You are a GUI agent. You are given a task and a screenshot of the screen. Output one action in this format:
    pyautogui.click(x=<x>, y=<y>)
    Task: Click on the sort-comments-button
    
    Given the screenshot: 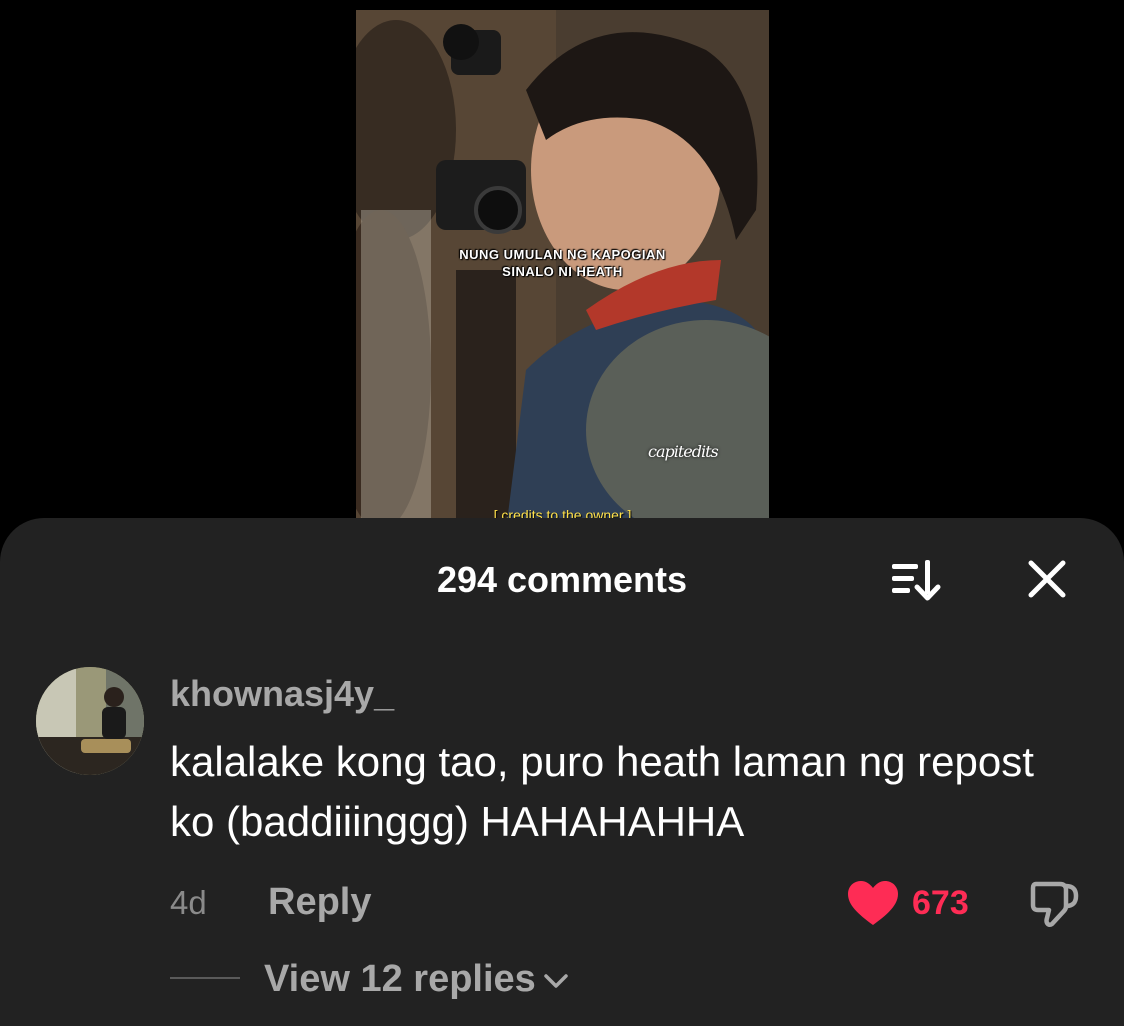 What is the action you would take?
    pyautogui.click(x=915, y=579)
    